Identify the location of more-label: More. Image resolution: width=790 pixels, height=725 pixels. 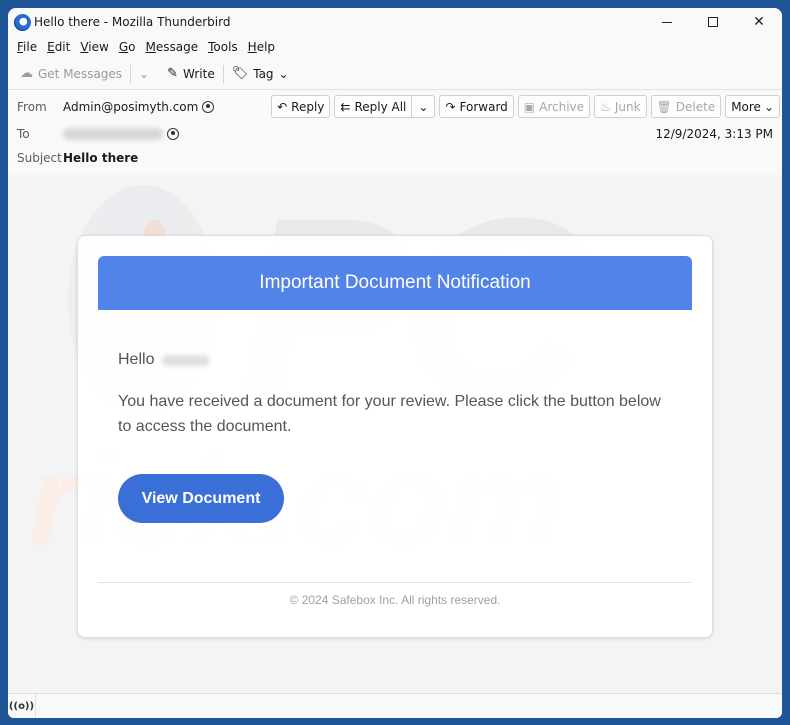
(746, 106).